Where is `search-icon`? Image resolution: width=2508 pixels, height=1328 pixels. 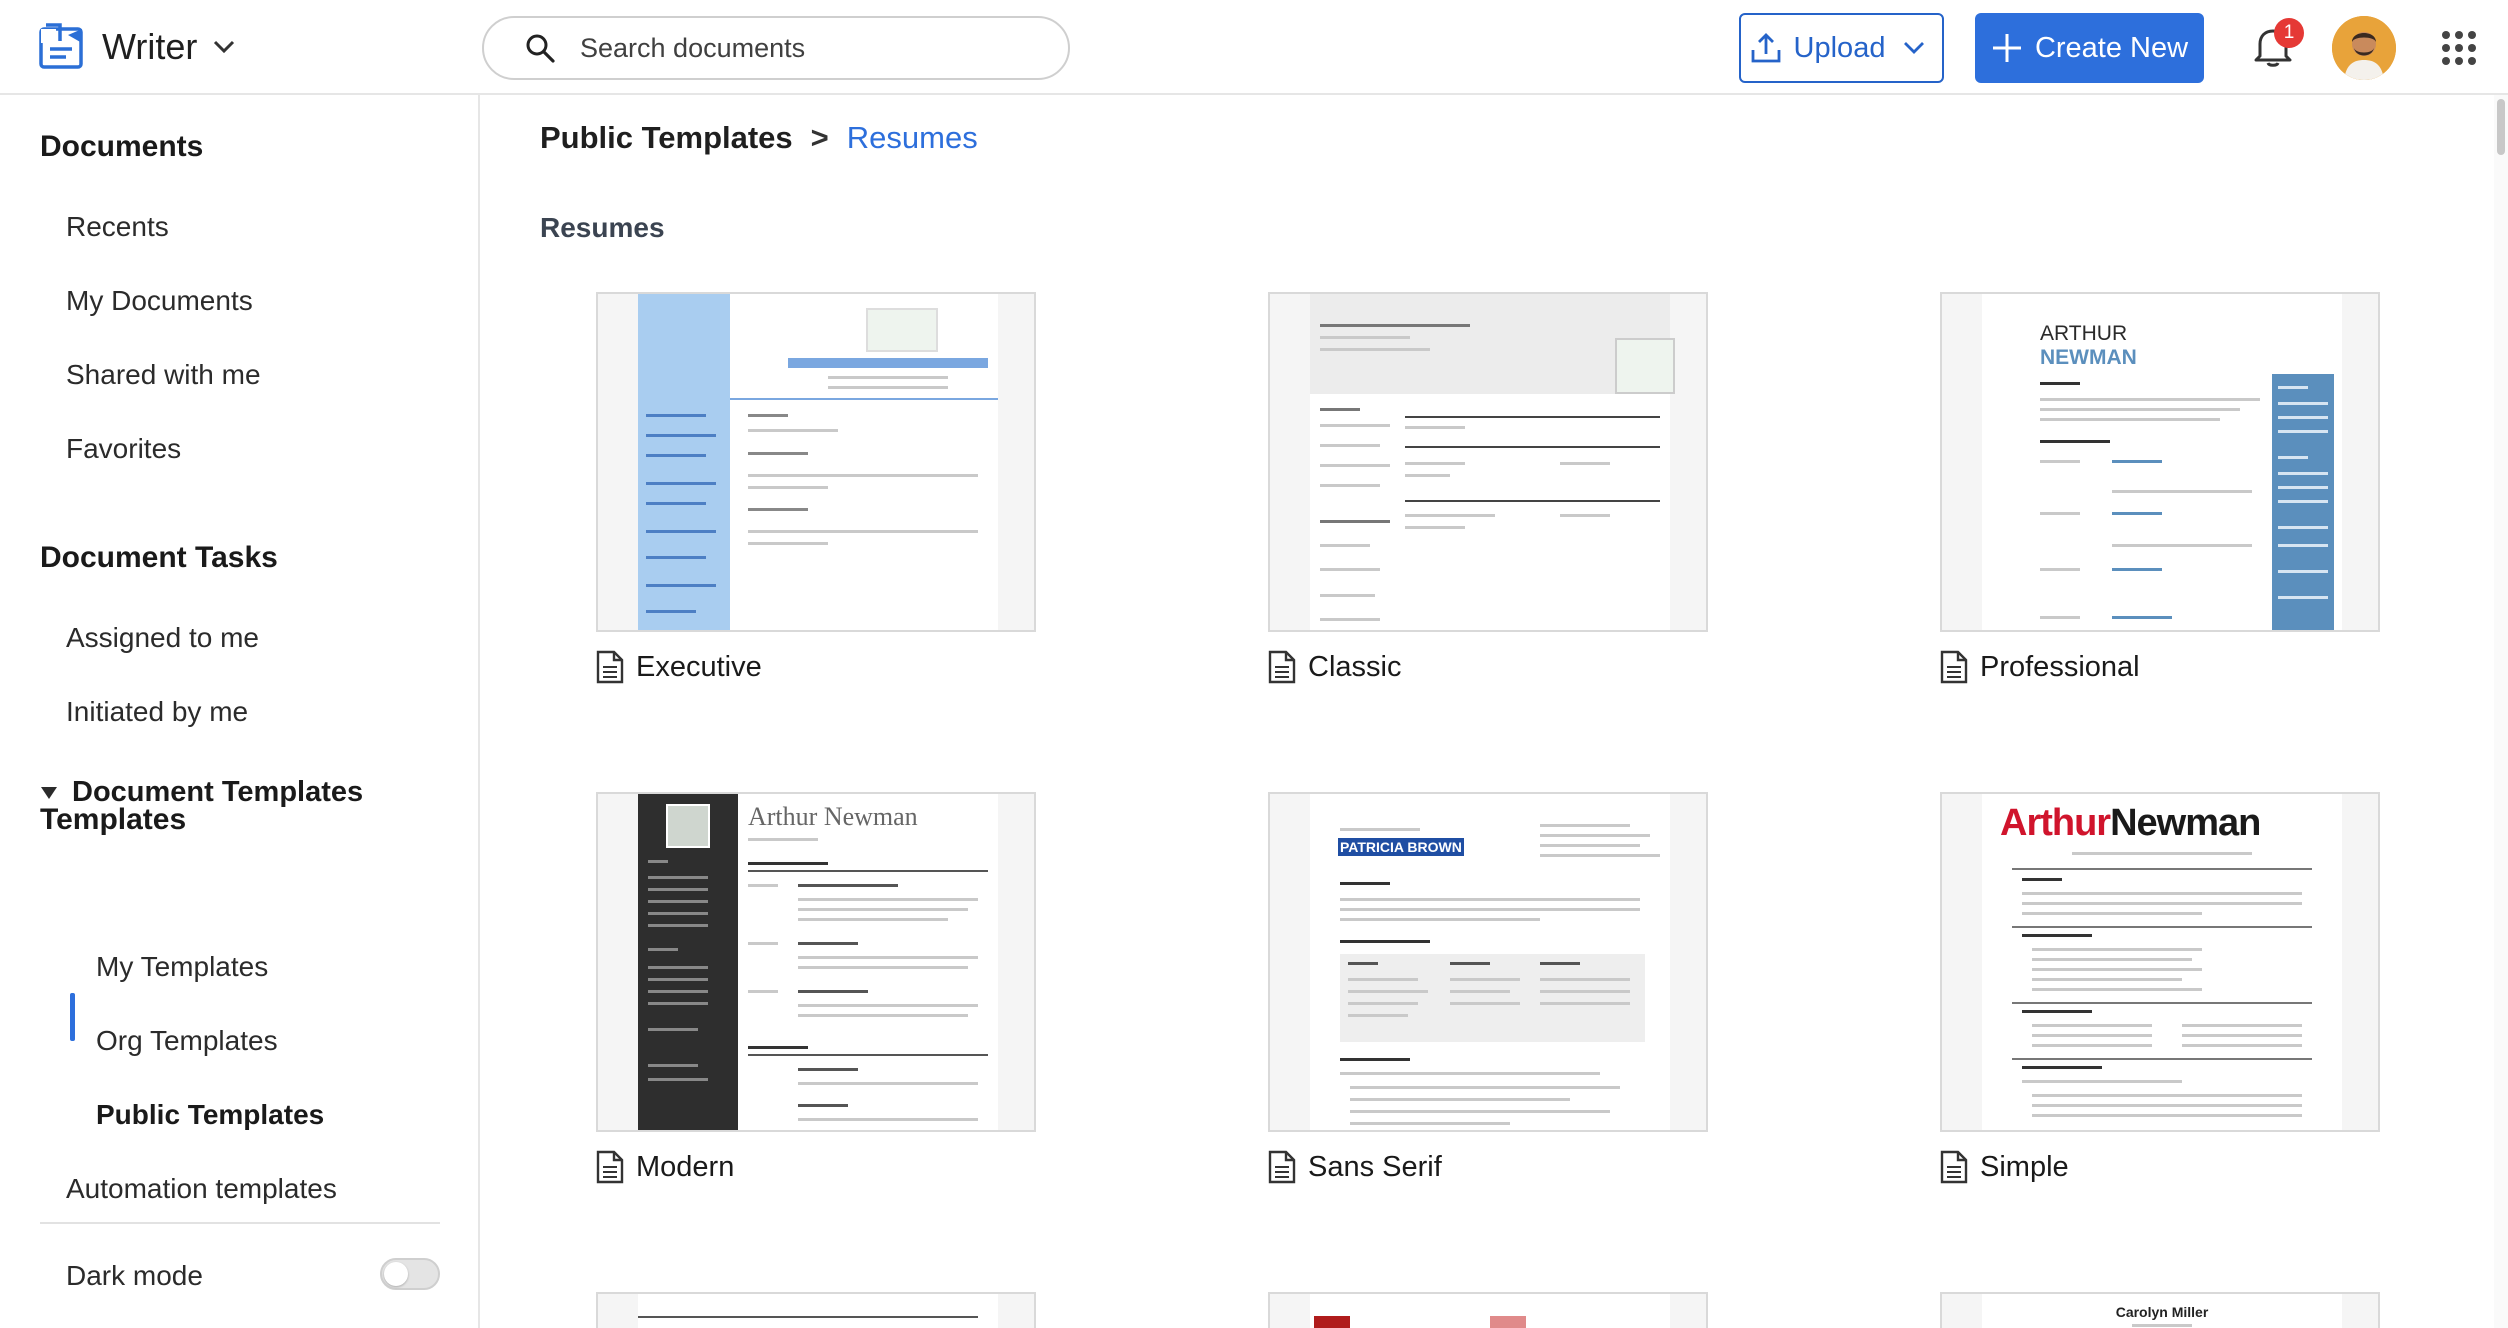 search-icon is located at coordinates (540, 48).